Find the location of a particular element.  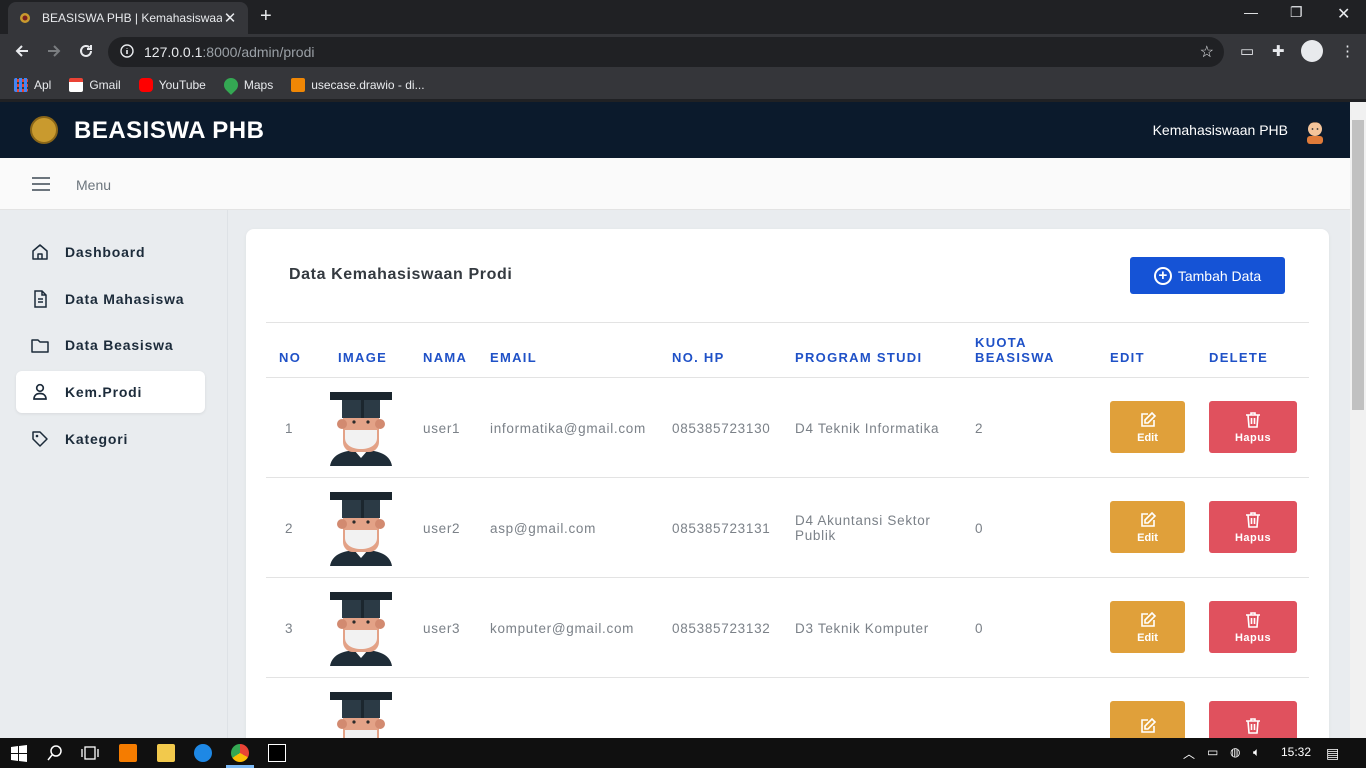

bookmark-gmail: Gmail is located at coordinates (95, 84).